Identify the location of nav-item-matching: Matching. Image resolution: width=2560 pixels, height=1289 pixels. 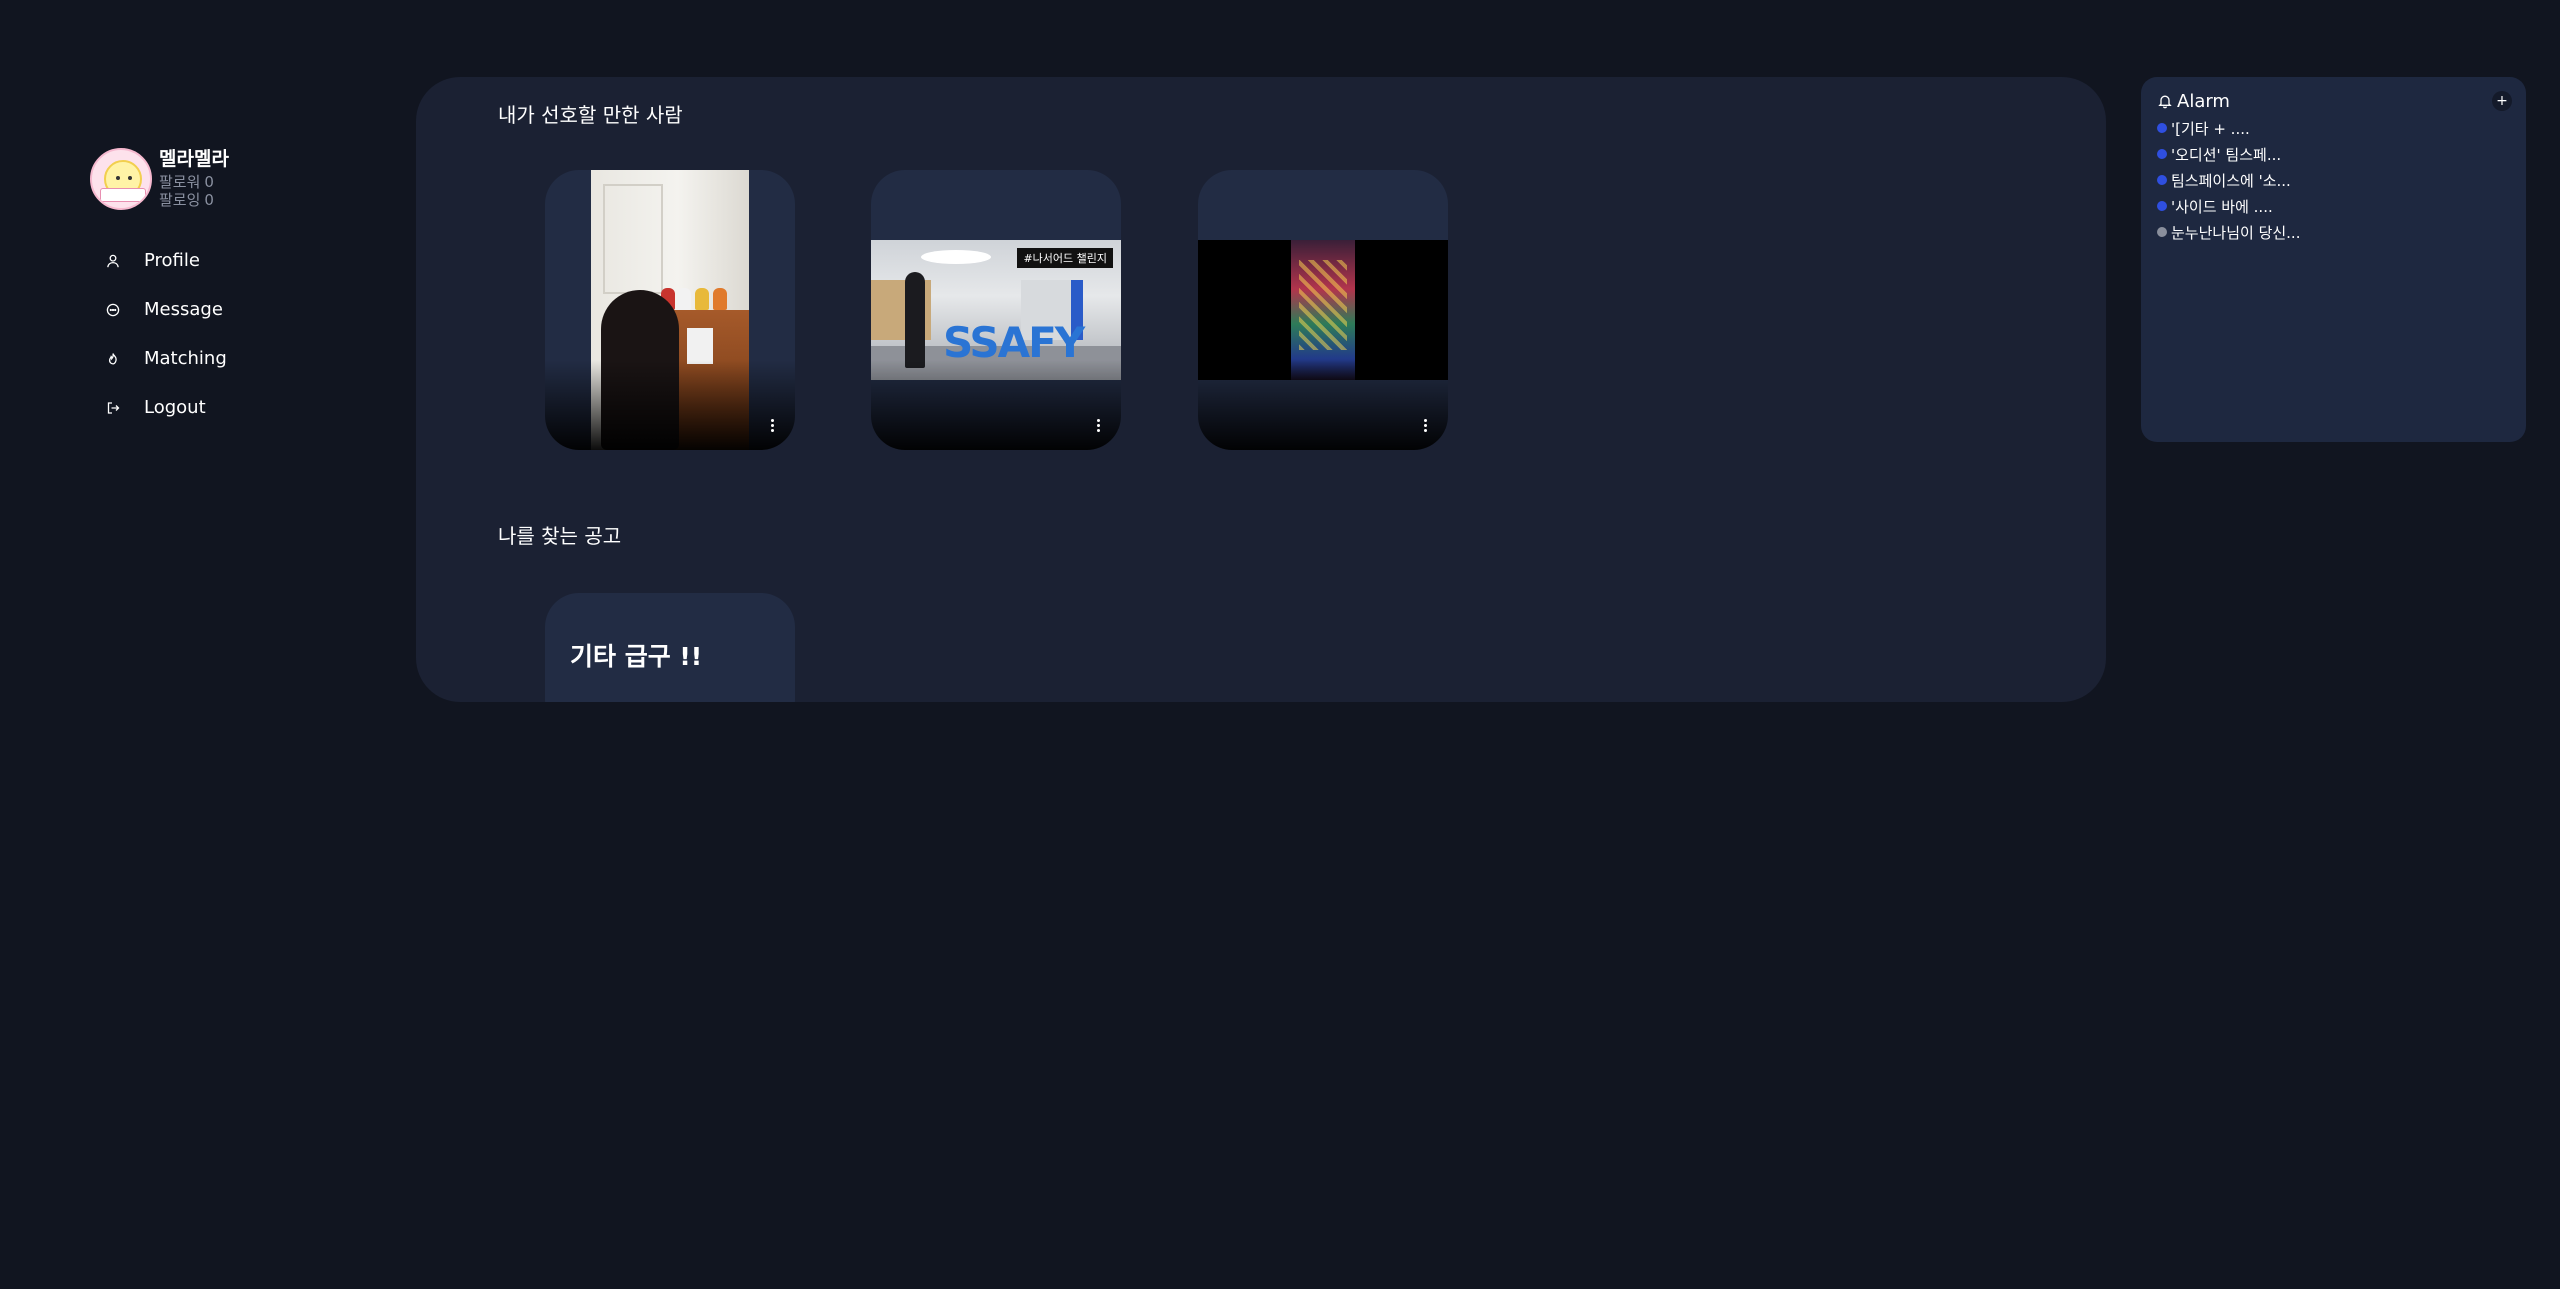
(220, 358).